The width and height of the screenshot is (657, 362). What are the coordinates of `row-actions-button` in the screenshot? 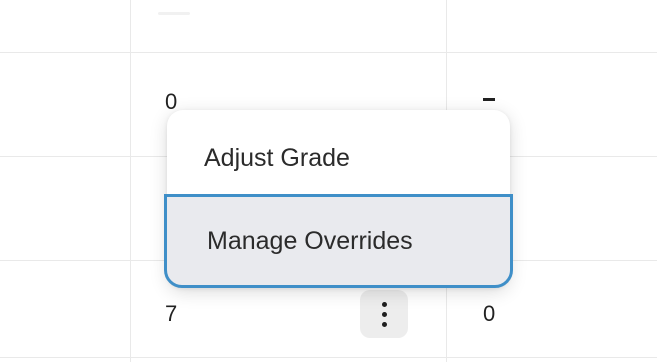 It's located at (384, 314).